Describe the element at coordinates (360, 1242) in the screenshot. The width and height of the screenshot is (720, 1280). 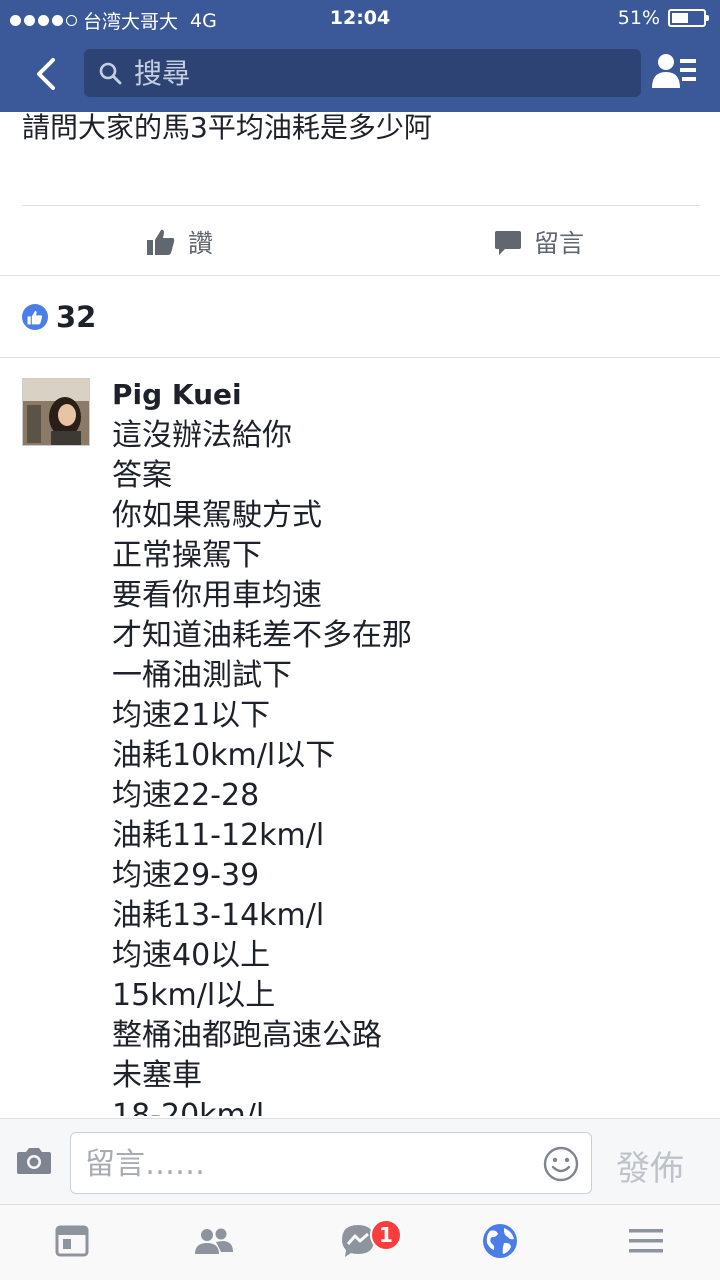
I see `bottom-tab-bar: 1` at that location.